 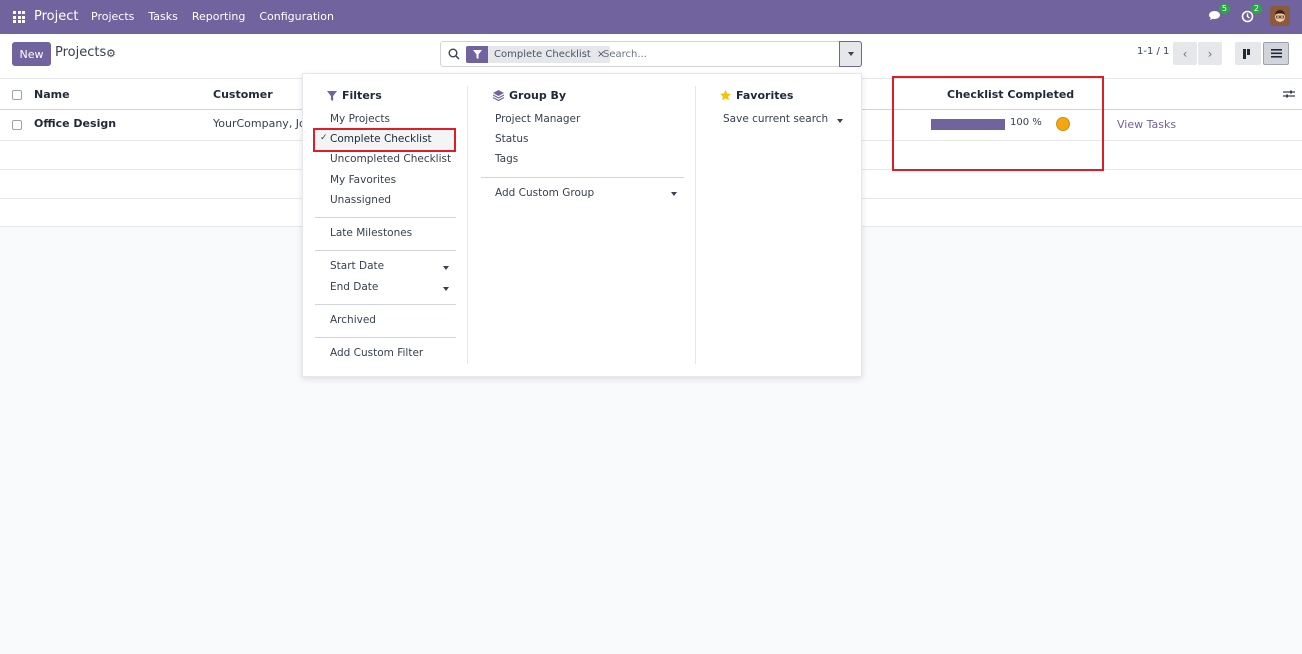 I want to click on top-menu: Projects Tasks Reporting Configuration, so click(x=219, y=16).